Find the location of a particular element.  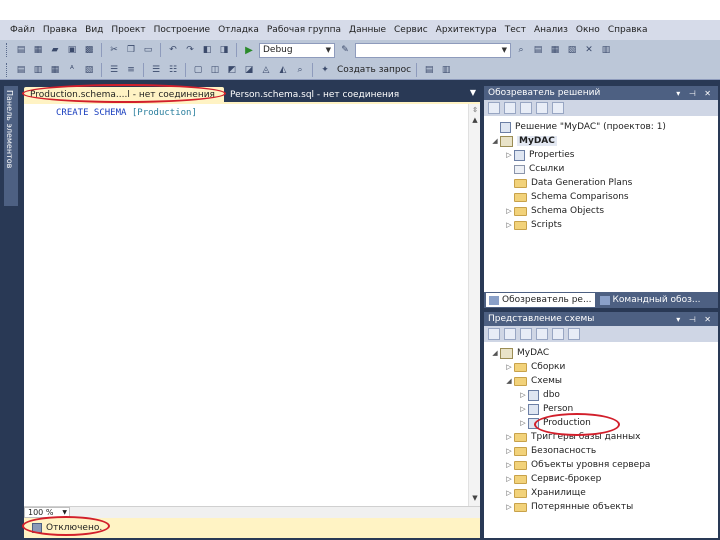

navigate-back-icon: ◧ is located at coordinates (207, 50).